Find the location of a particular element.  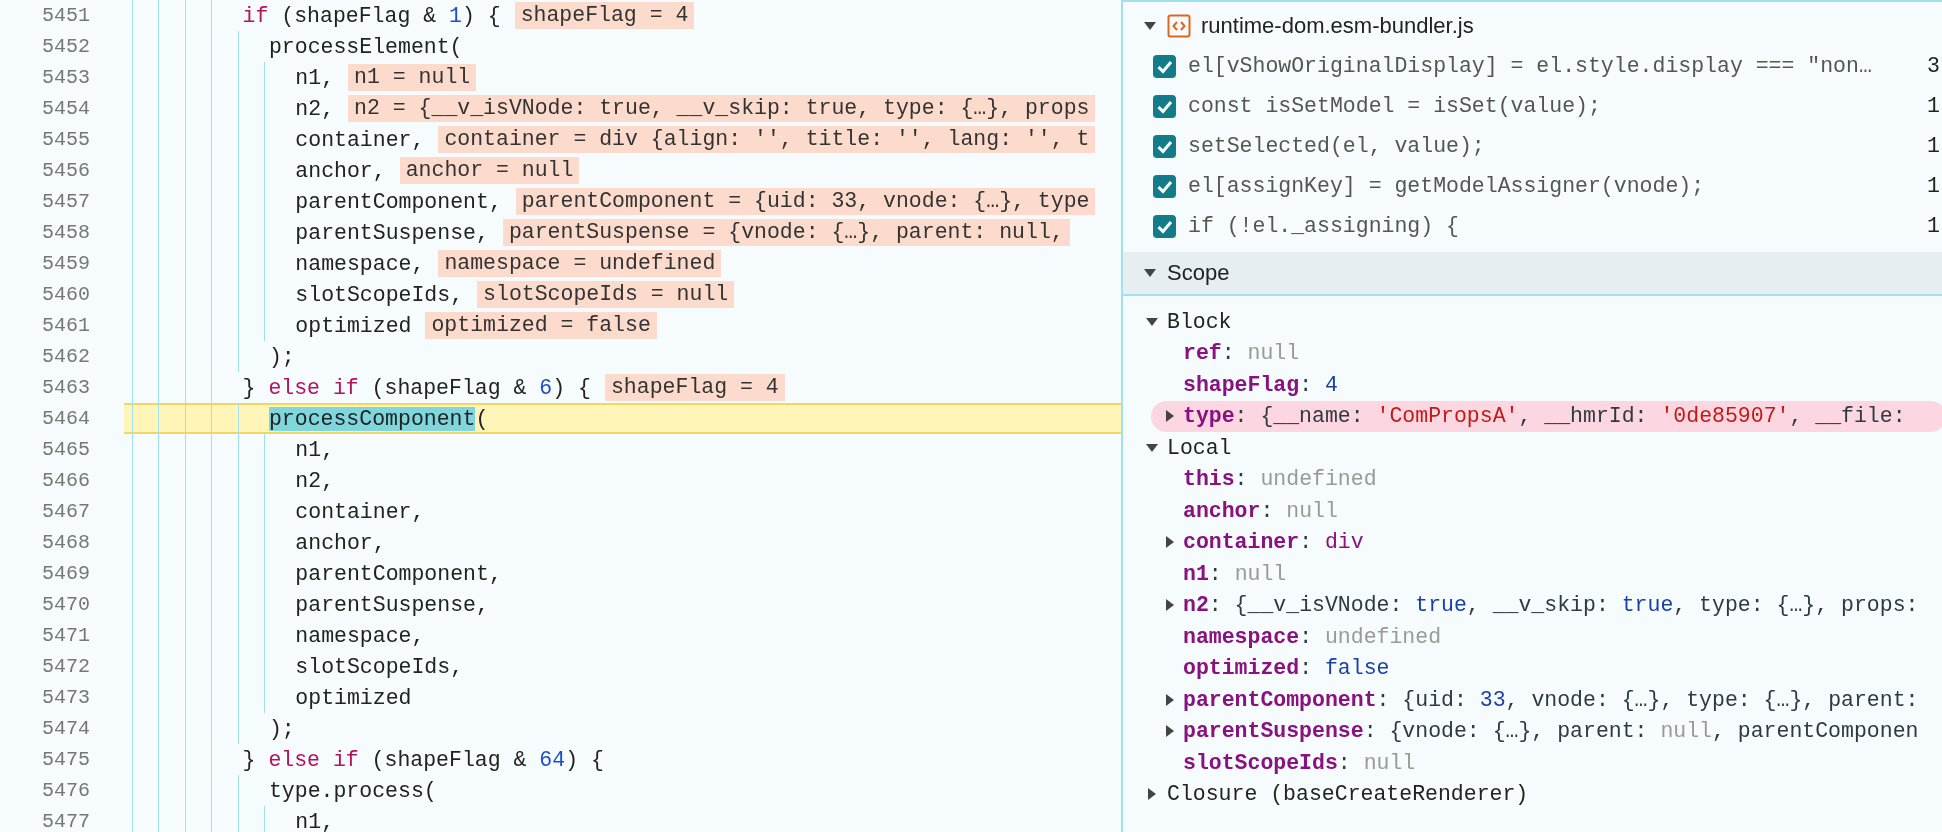

section-header: Scope is located at coordinates (1532, 274).